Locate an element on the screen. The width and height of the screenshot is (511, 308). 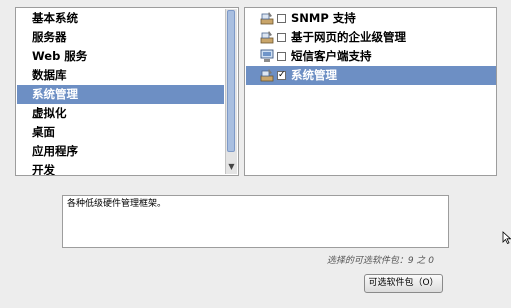
package-label: SNMP 支持 is located at coordinates (323, 18).